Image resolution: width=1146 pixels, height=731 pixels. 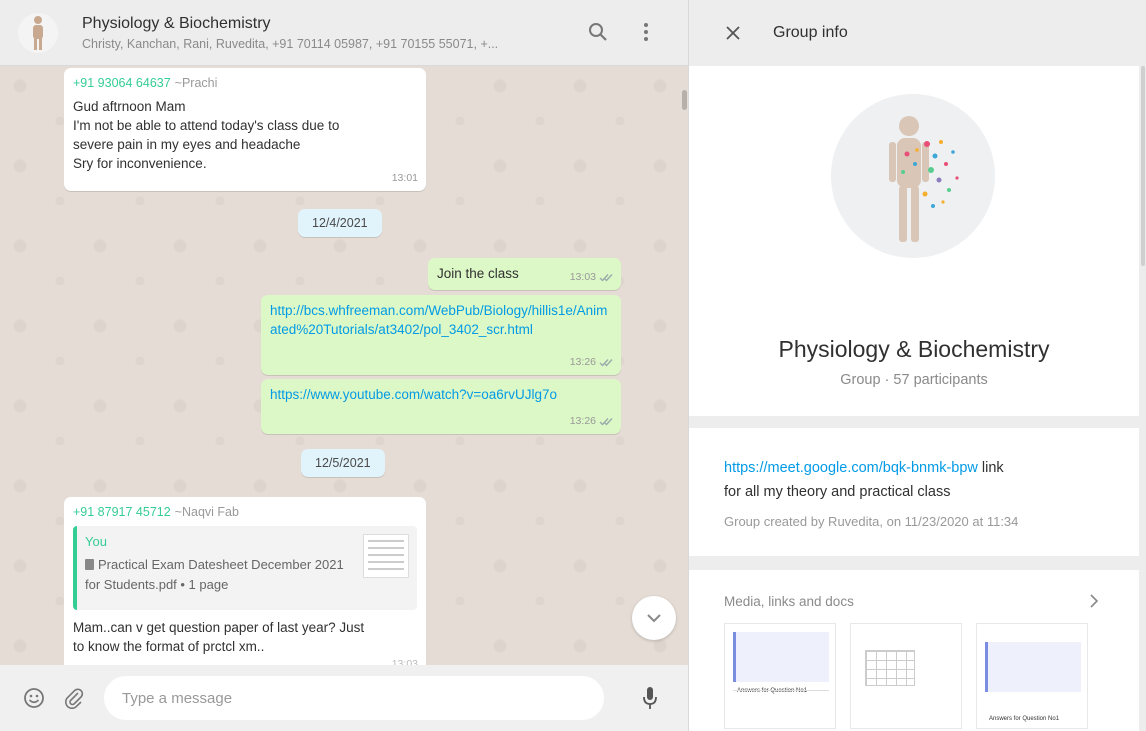 I want to click on group-info-header: Group info, so click(x=917, y=33).